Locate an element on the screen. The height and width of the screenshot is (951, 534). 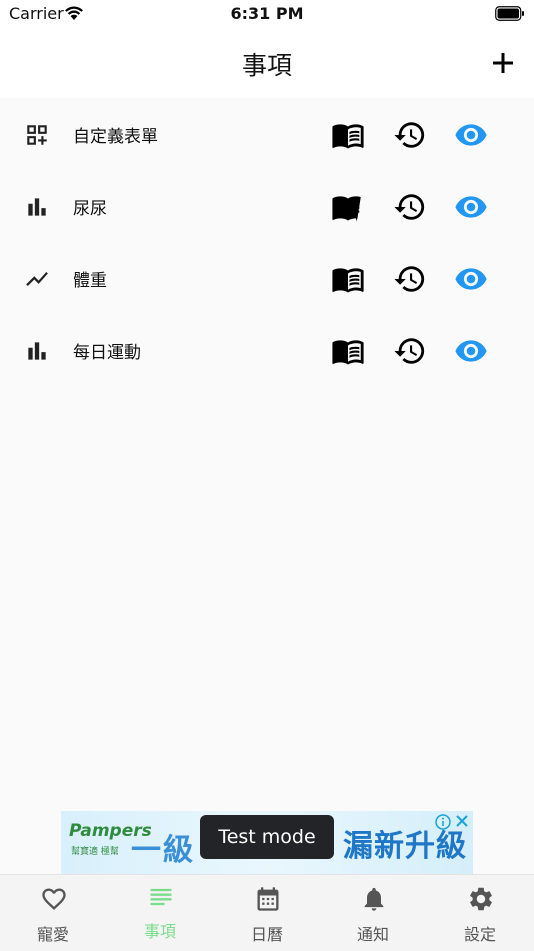
navigation-bar: 事項 is located at coordinates (267, 64).